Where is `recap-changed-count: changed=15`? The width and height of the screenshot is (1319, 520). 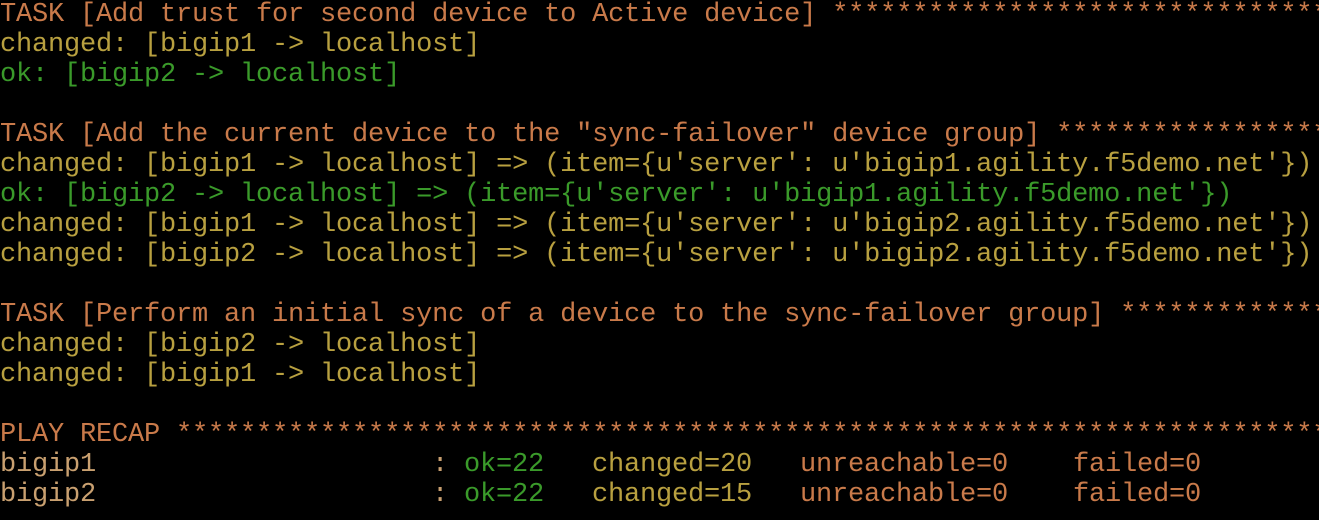
recap-changed-count: changed=15 is located at coordinates (672, 495).